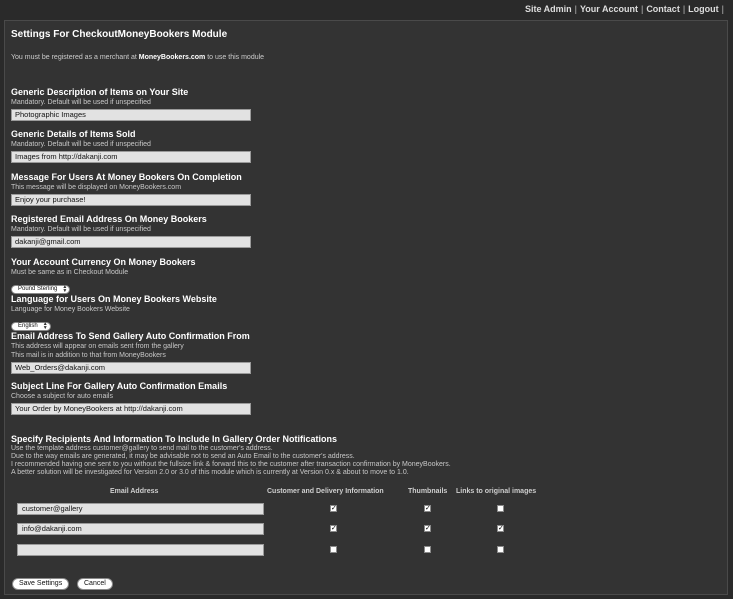 Image resolution: width=733 pixels, height=599 pixels. Describe the element at coordinates (103, 262) in the screenshot. I see `field-label: Your Account Currency On Money Bookers` at that location.